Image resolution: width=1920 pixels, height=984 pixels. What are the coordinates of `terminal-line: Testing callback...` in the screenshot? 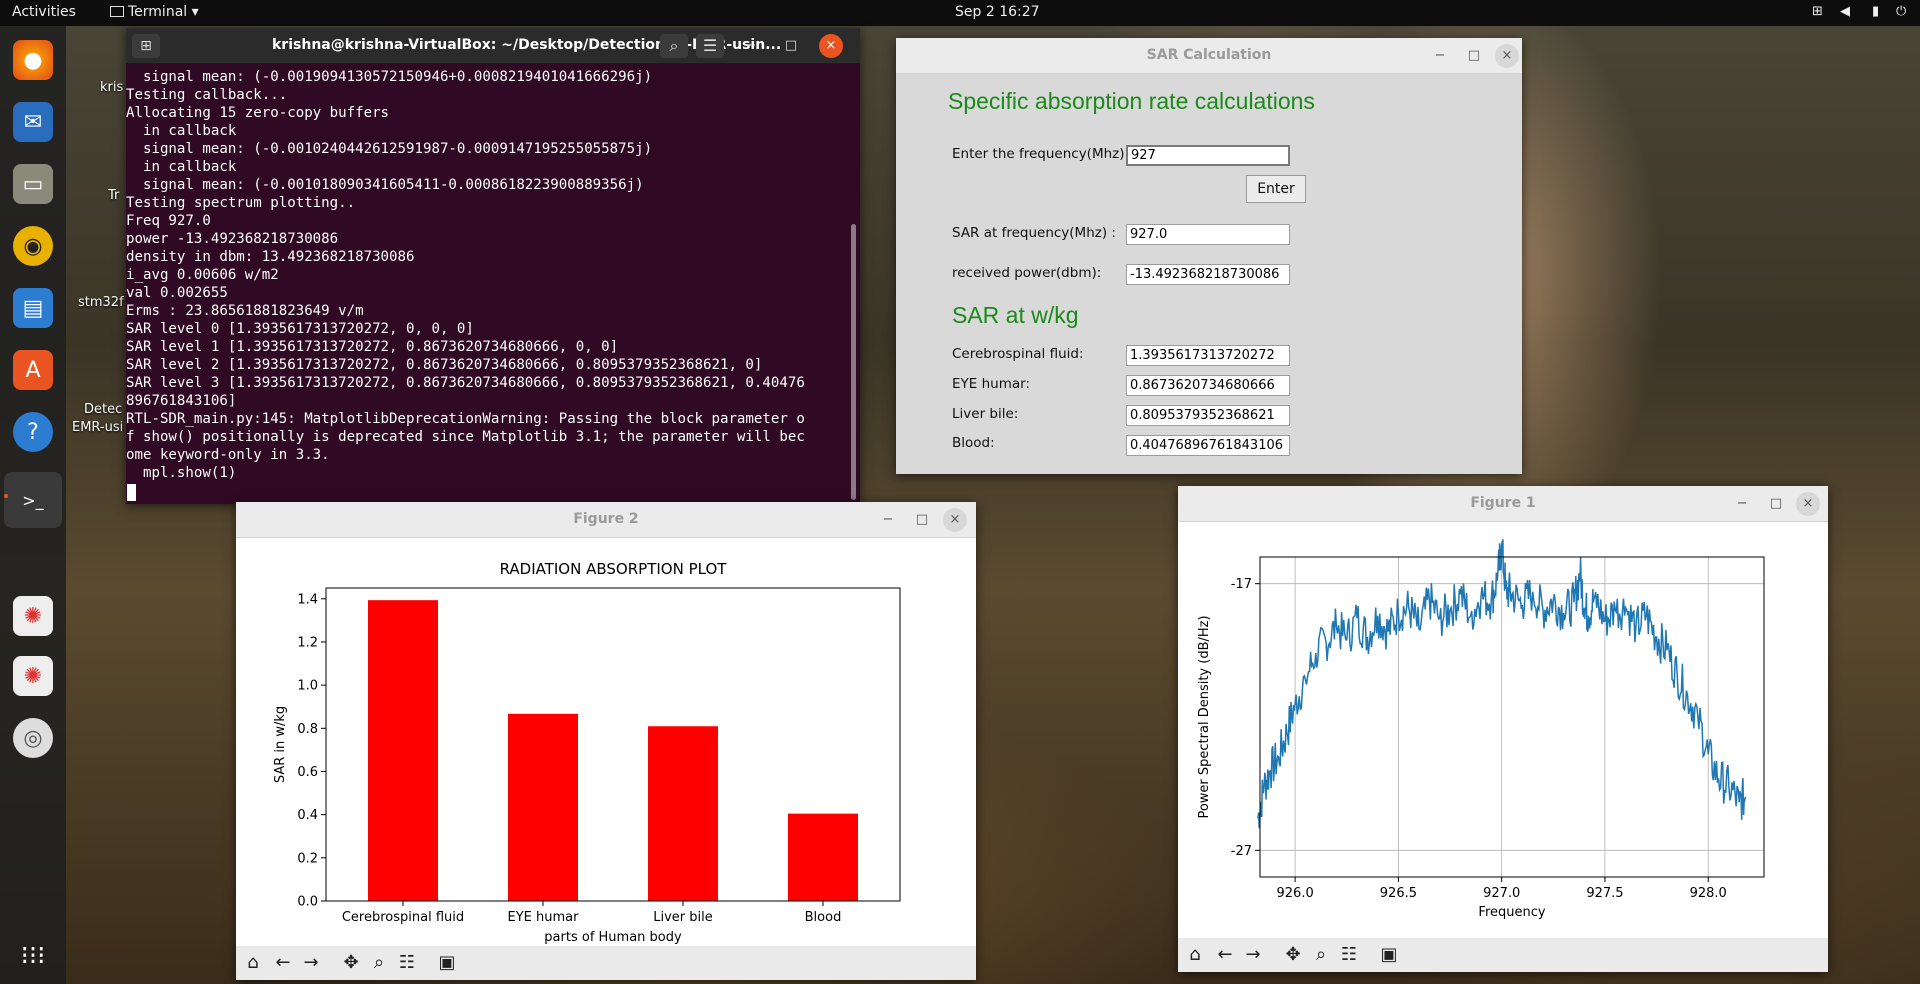 It's located at (207, 95).